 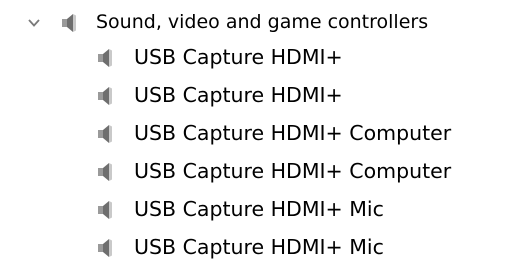 I want to click on category-label: Sound, video and game controllers, so click(x=262, y=22).